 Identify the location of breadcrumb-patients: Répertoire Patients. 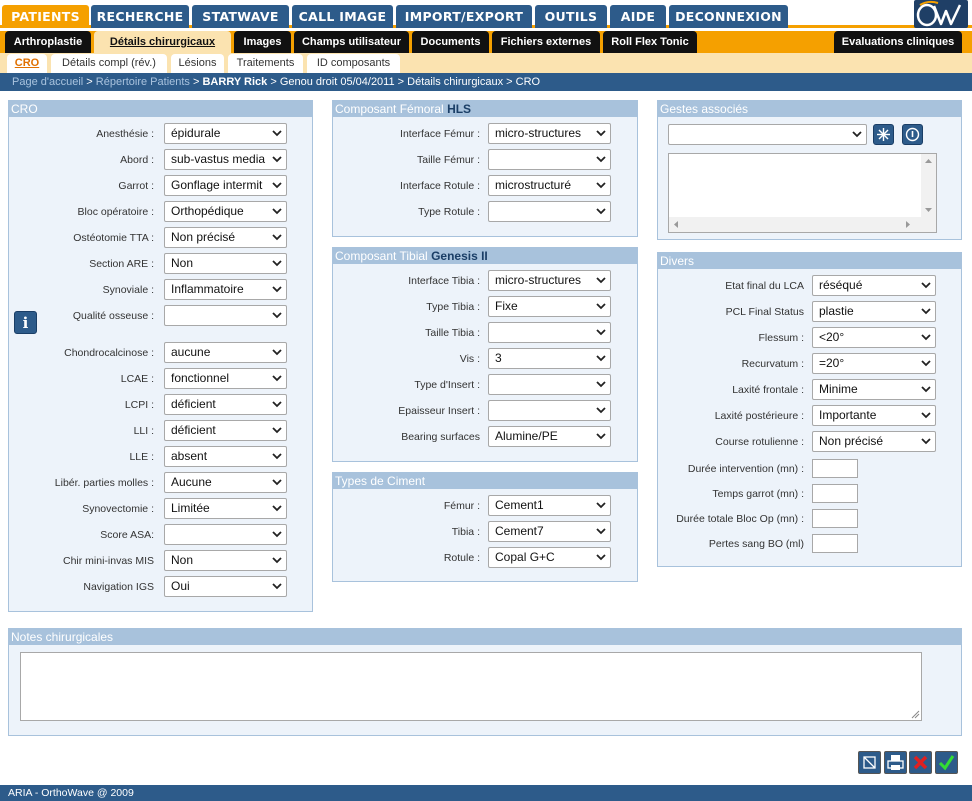
(143, 82).